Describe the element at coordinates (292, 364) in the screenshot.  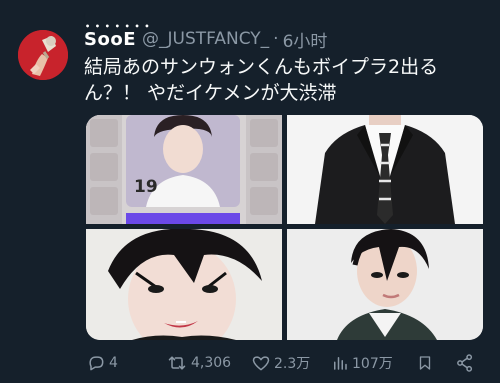
I see `like-count: 2.3万` at that location.